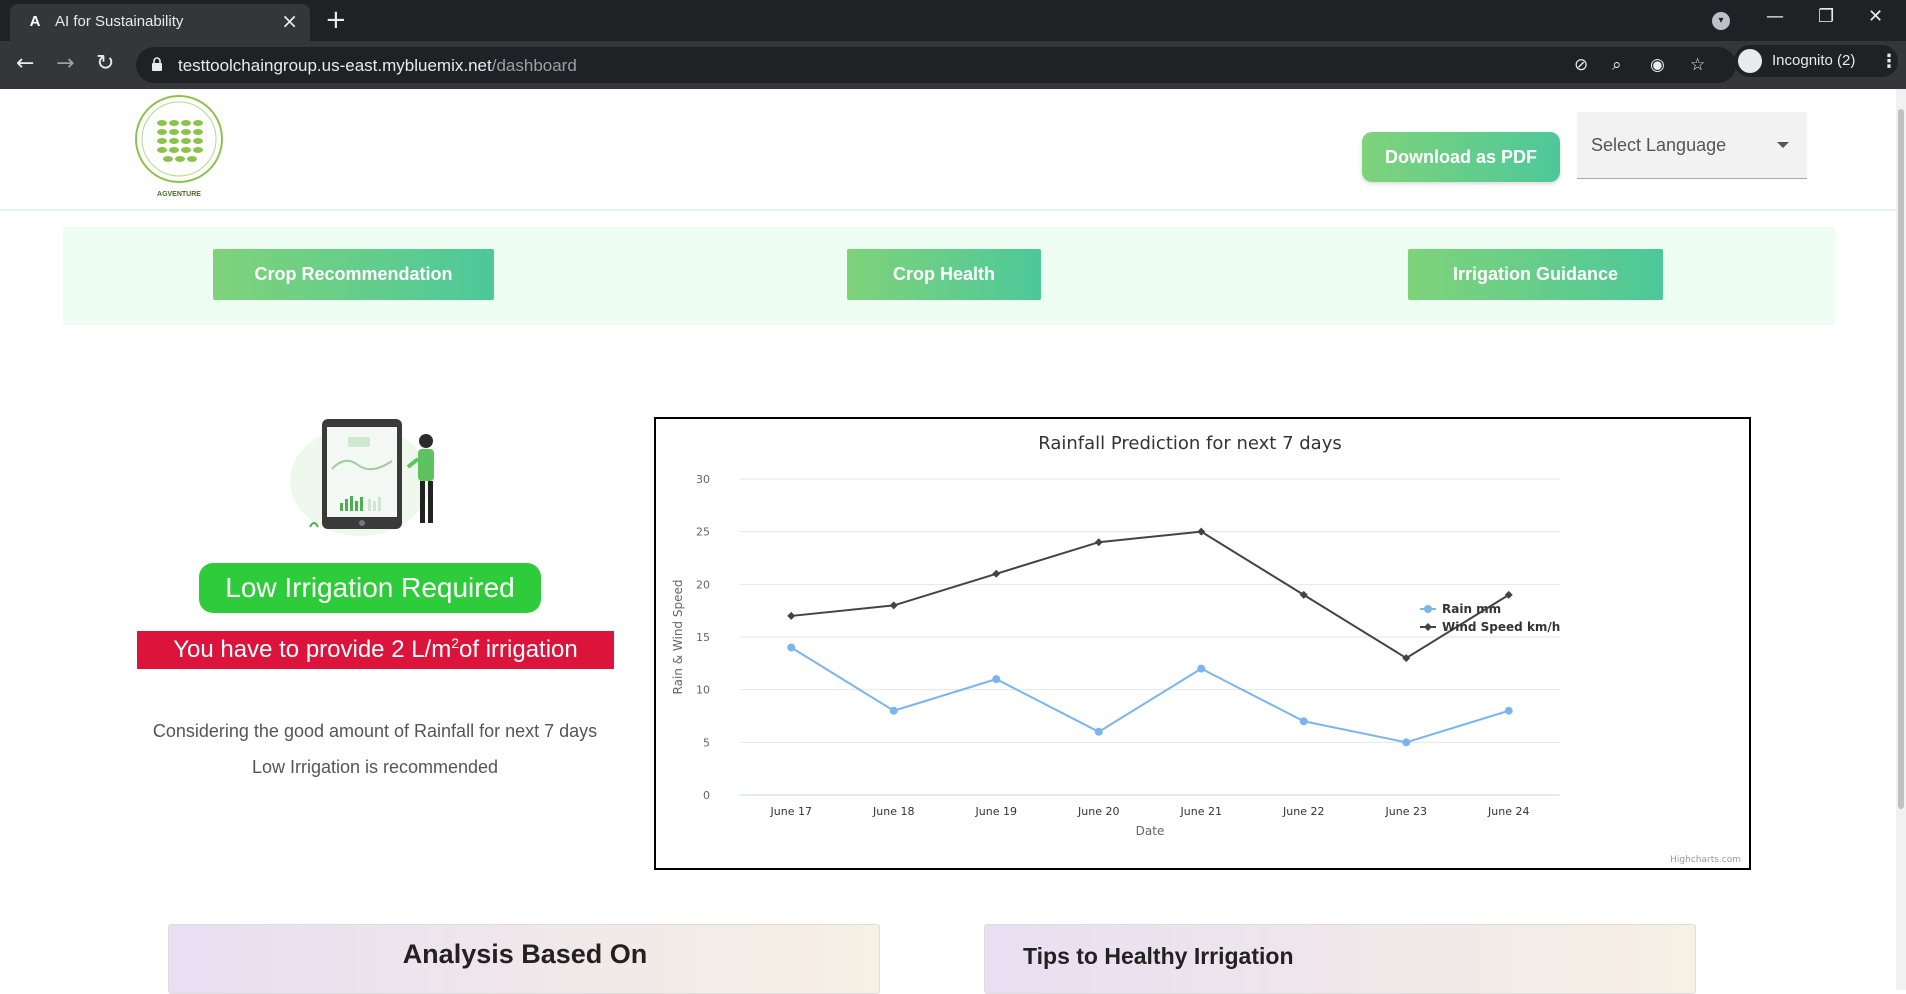  Describe the element at coordinates (1501, 627) in the screenshot. I see `legend-label: Wind Speed km/h` at that location.